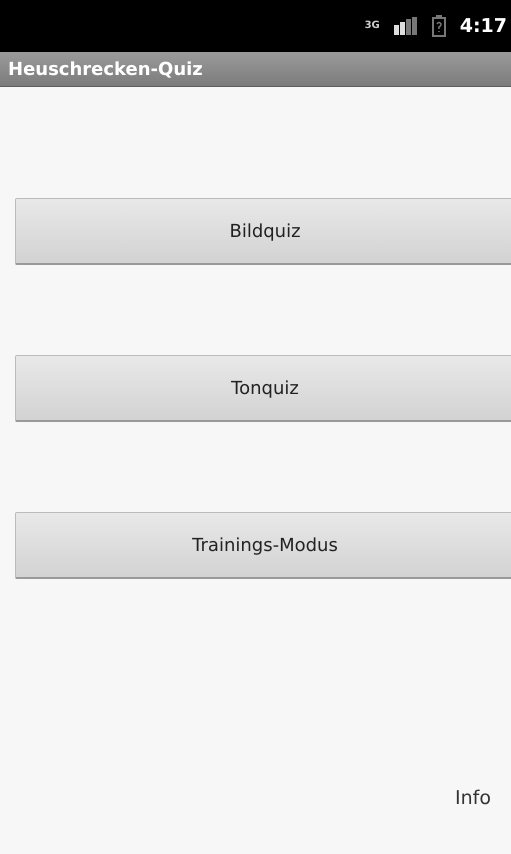 This screenshot has width=511, height=854. Describe the element at coordinates (105, 69) in the screenshot. I see `app-title: Heuschrecken-Quiz` at that location.